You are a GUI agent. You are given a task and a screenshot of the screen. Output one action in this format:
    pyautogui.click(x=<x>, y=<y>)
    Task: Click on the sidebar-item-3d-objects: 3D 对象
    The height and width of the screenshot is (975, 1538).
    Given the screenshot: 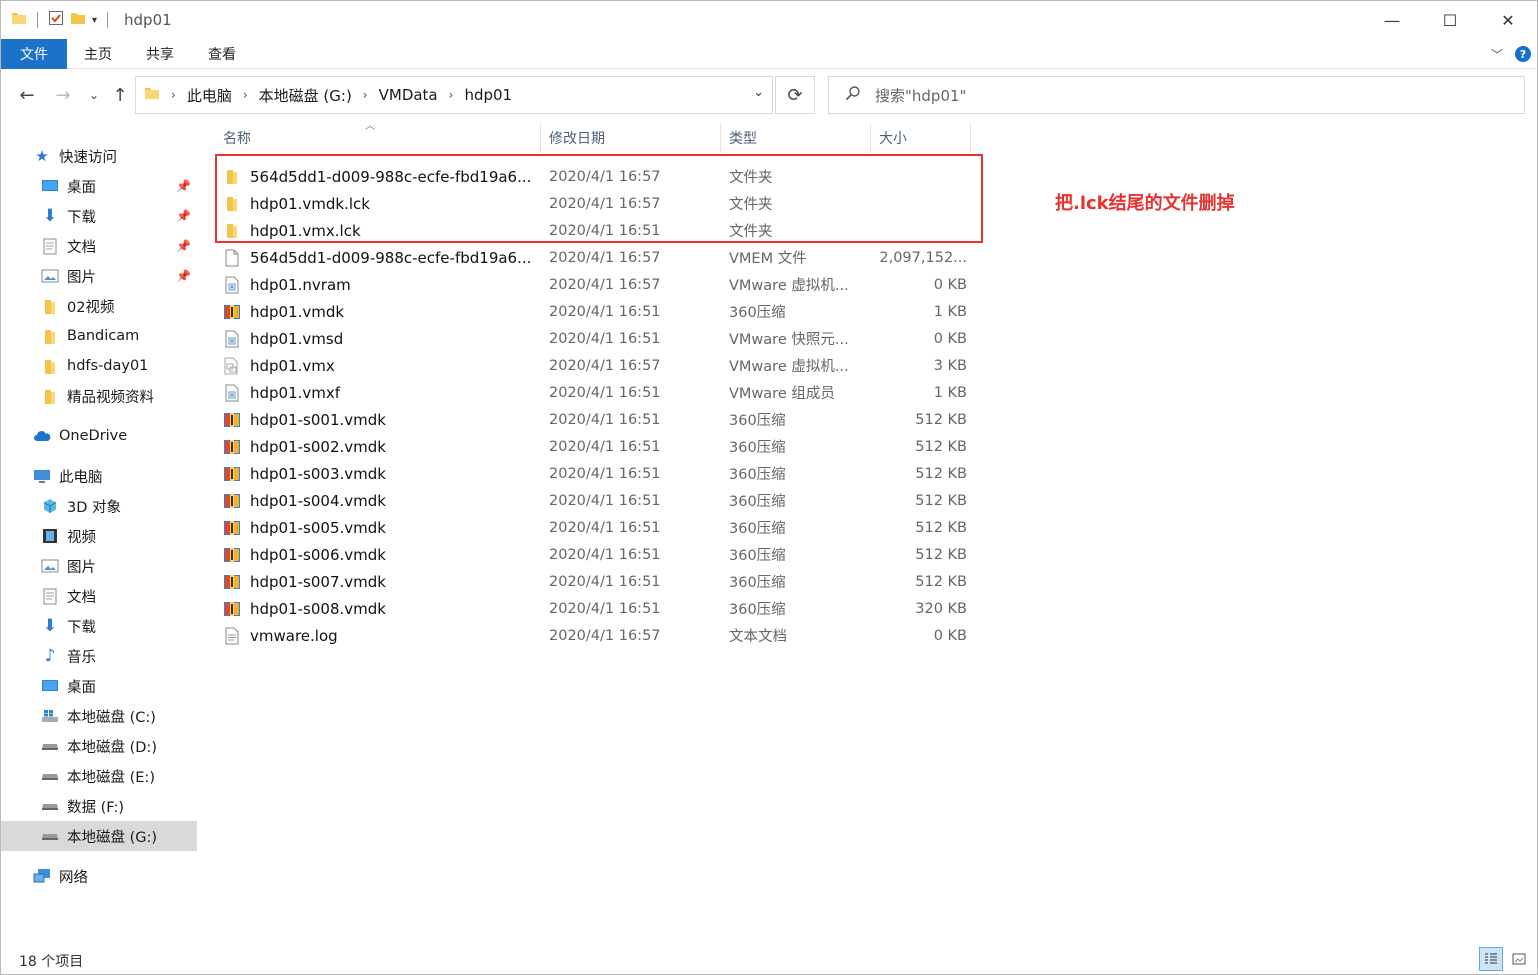 What is the action you would take?
    pyautogui.click(x=99, y=506)
    